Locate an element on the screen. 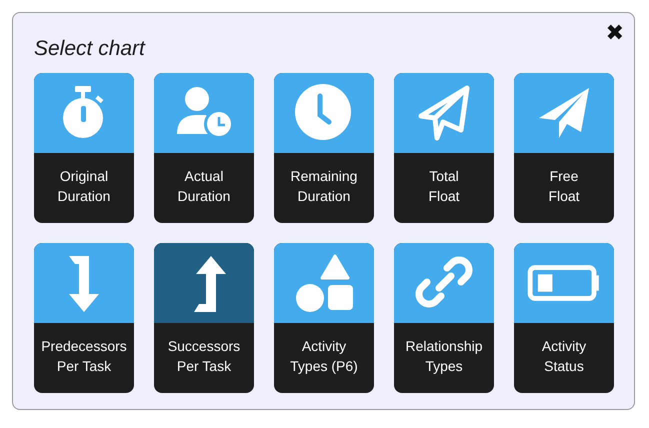 The width and height of the screenshot is (649, 428). close-button: ✖ is located at coordinates (615, 34).